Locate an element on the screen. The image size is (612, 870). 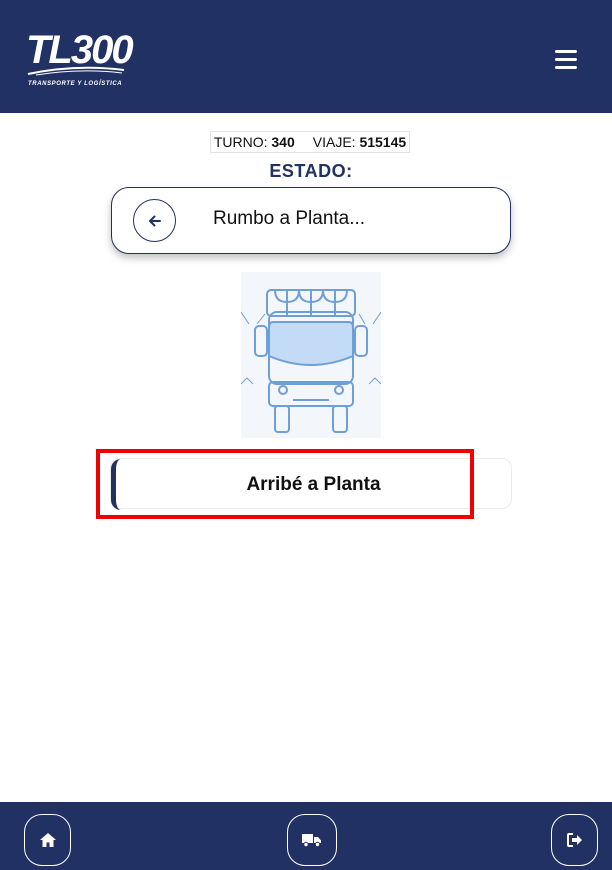
turno-label: TURNO: is located at coordinates (240, 142).